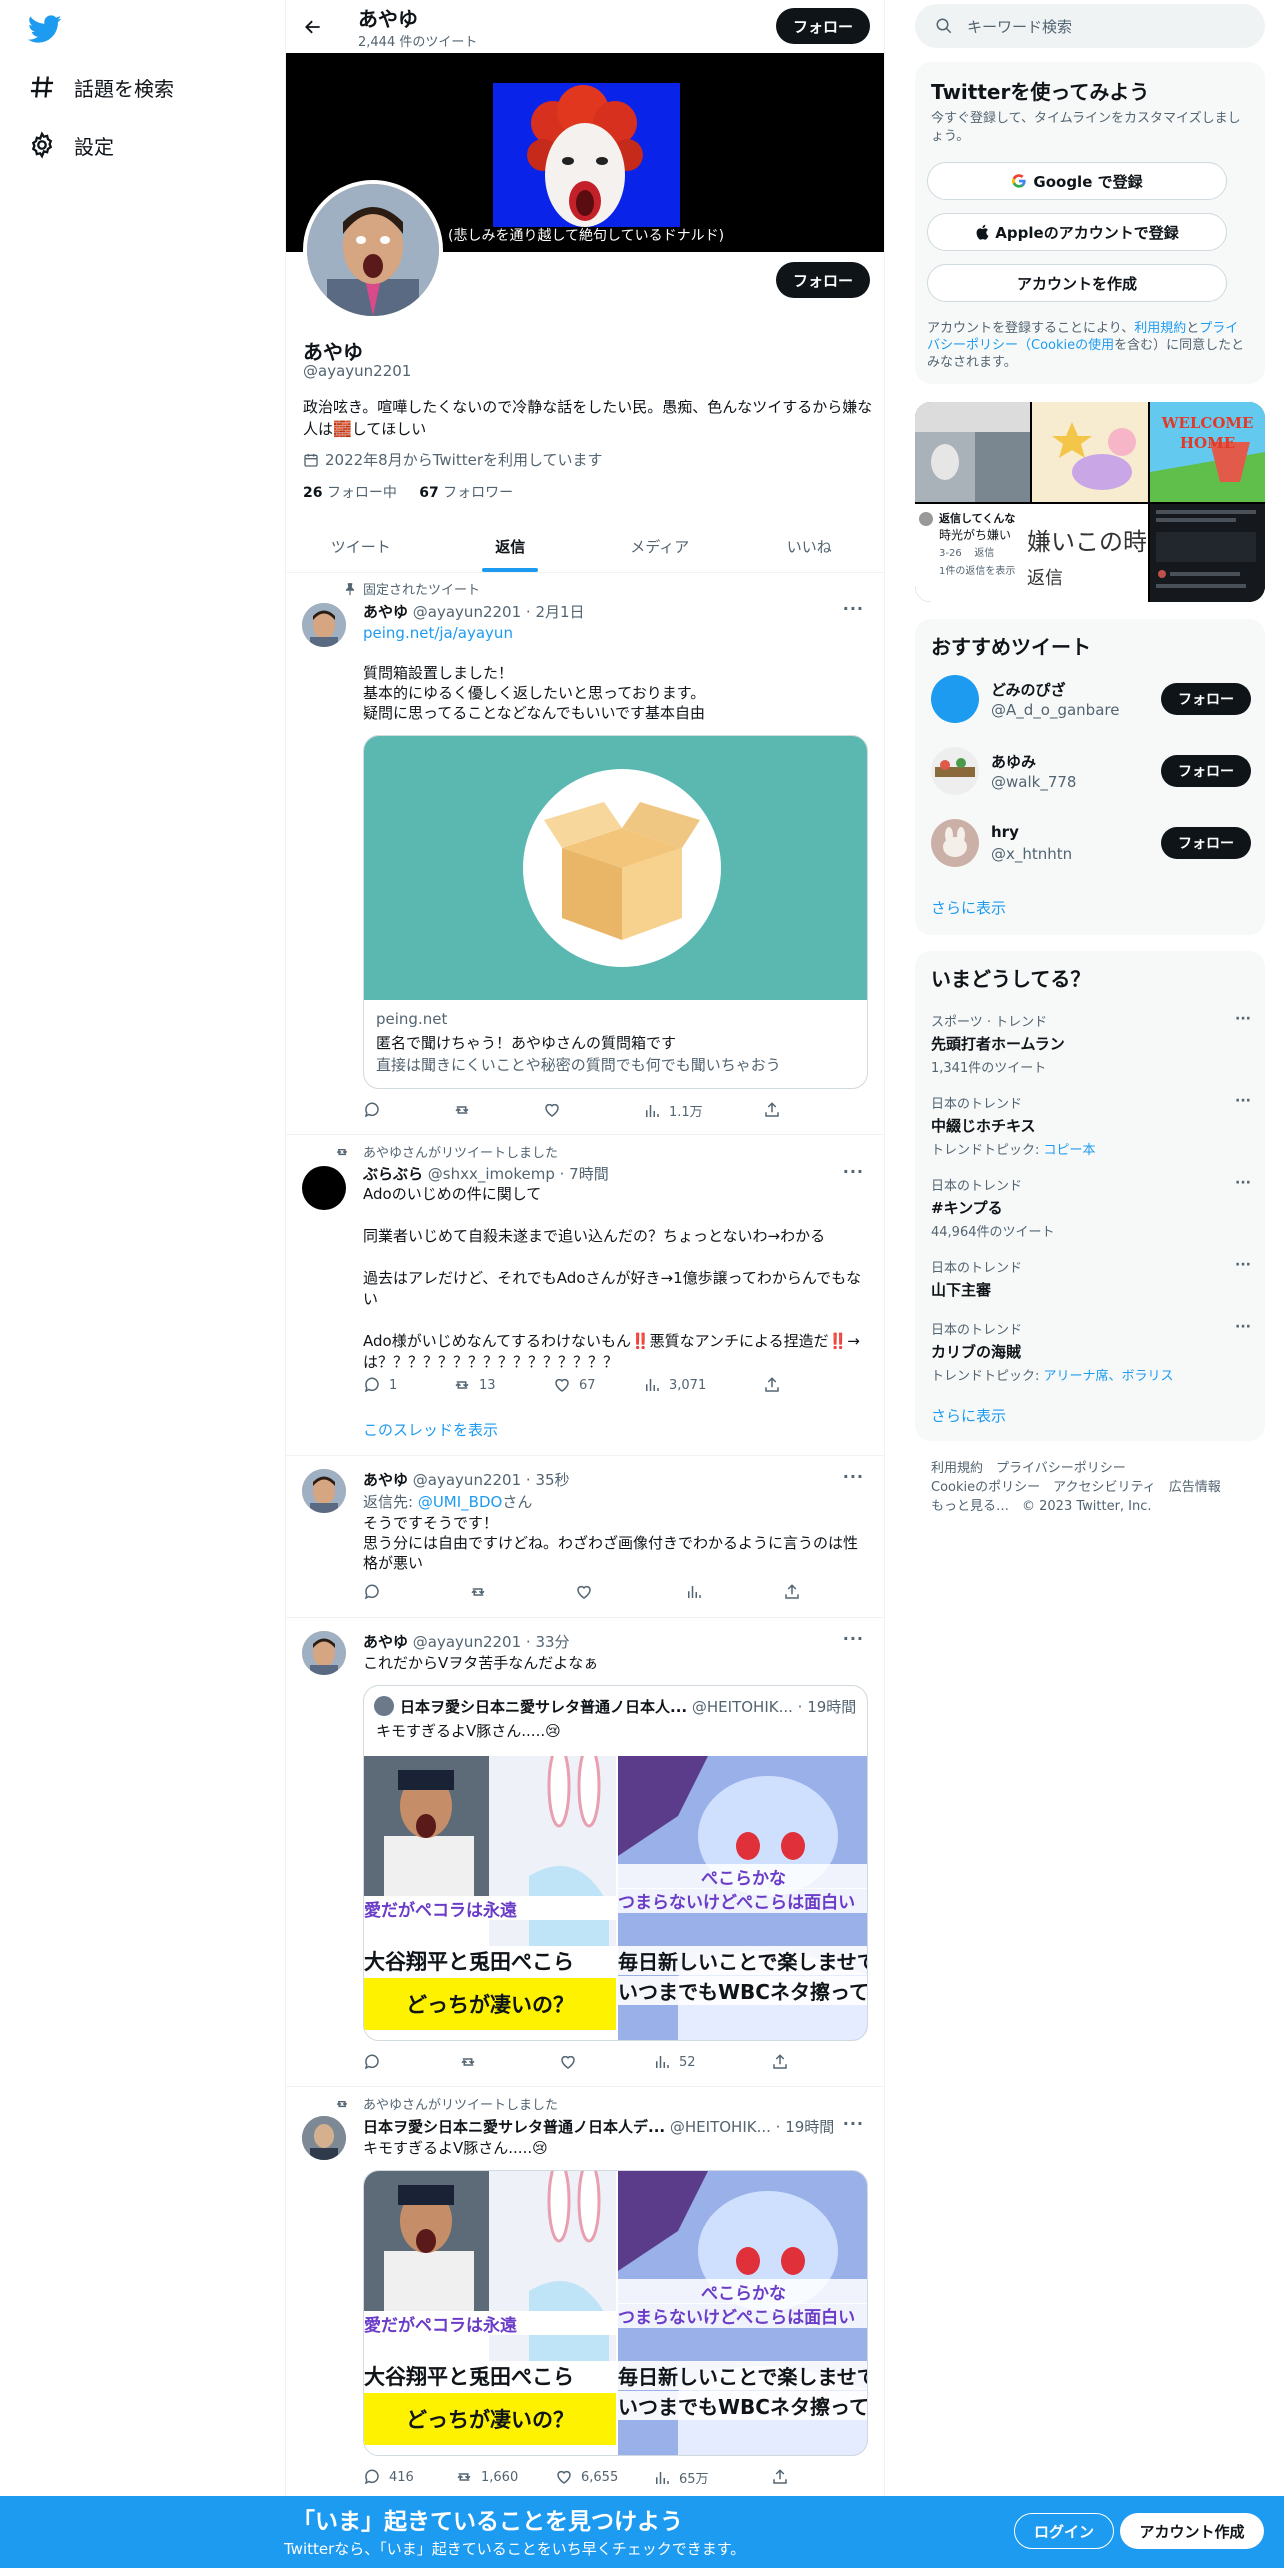 The width and height of the screenshot is (1284, 2568). What do you see at coordinates (674, 2062) in the screenshot?
I see `views-button: 52` at bounding box center [674, 2062].